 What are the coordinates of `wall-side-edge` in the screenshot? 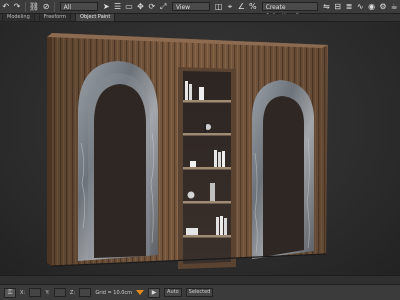 It's located at (49, 149).